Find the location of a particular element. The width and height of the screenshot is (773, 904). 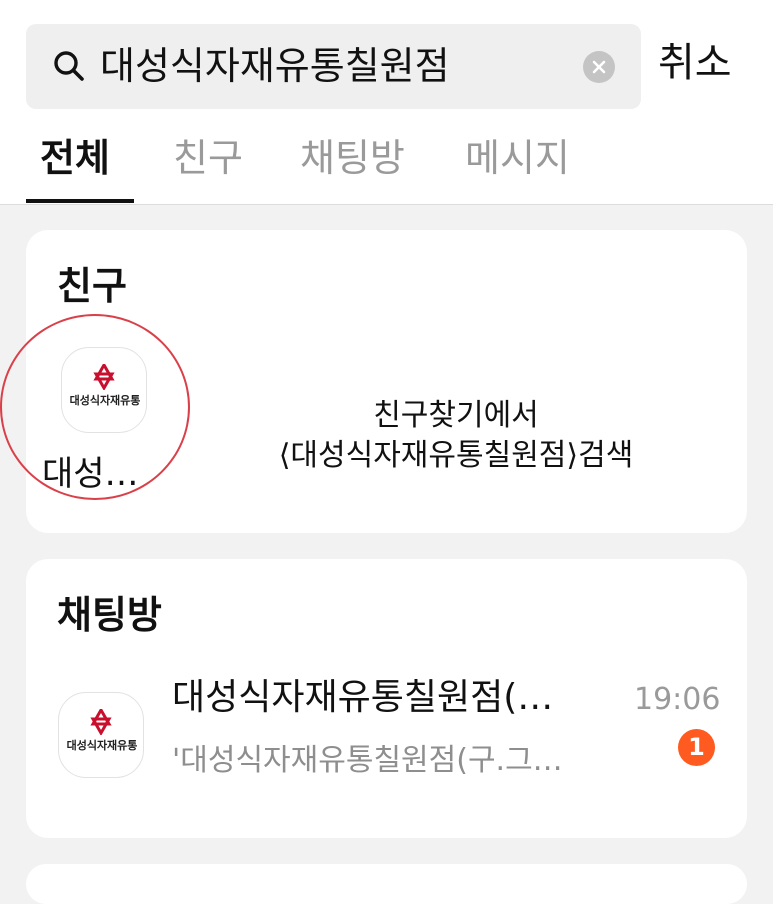

divider is located at coordinates (386, 204).